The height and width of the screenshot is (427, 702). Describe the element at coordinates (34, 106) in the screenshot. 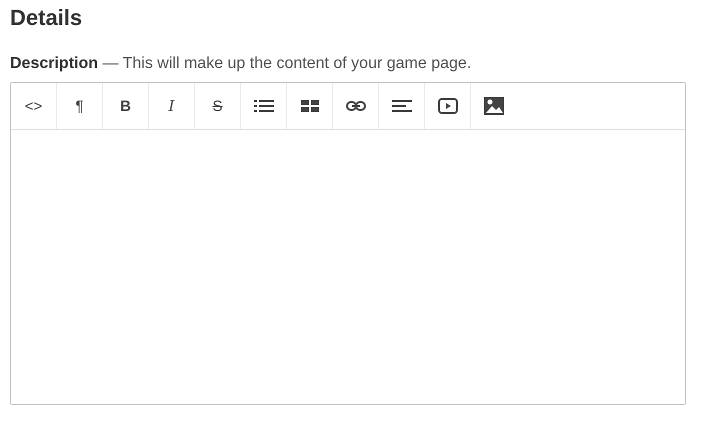

I see `code-button: <>` at that location.